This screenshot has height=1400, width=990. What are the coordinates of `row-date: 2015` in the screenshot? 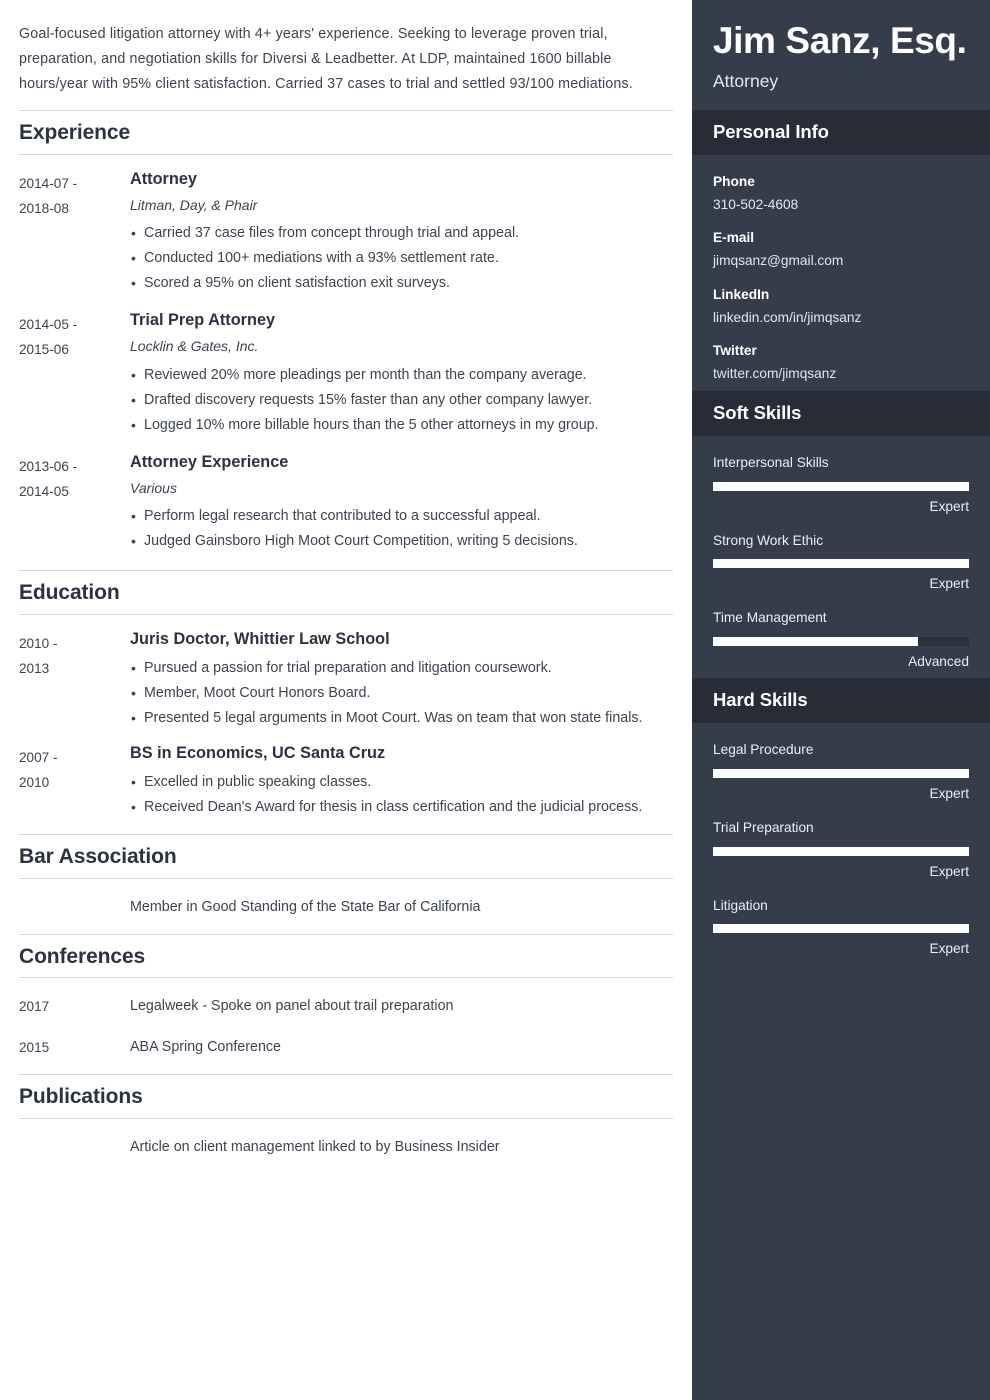 It's located at (34, 1048).